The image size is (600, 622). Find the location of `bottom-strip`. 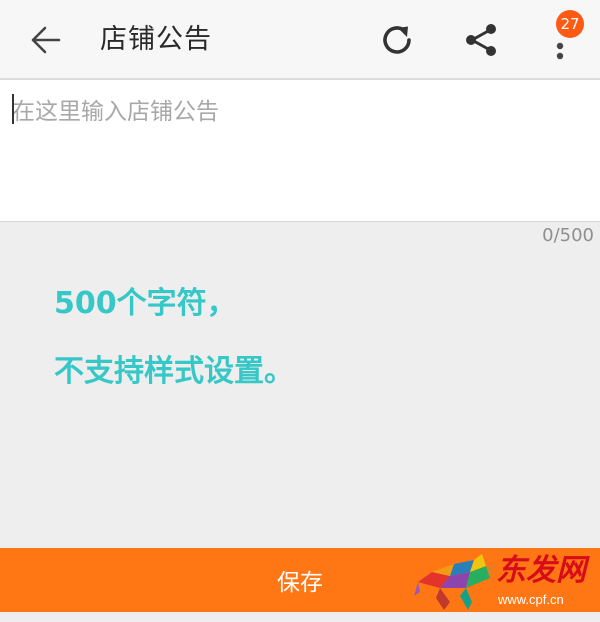

bottom-strip is located at coordinates (300, 617).